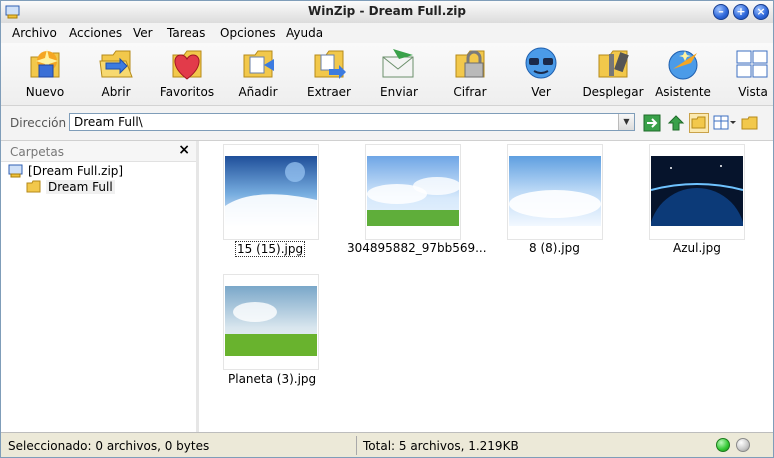  Describe the element at coordinates (45, 92) in the screenshot. I see `toolbar-label: Nuevo` at that location.